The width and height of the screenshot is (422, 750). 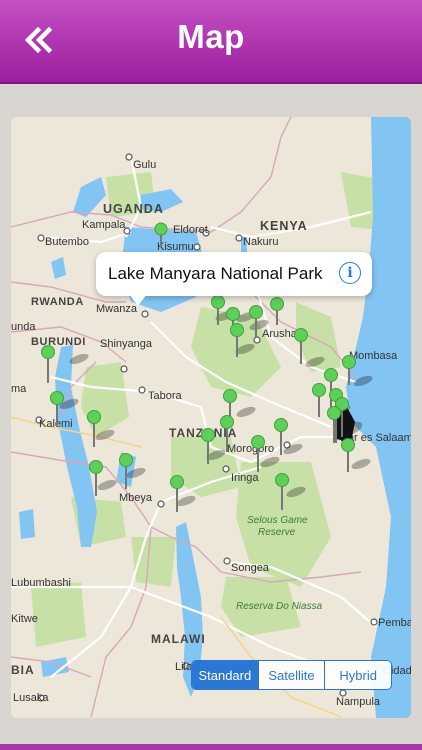 I want to click on country-label: RWANDA, so click(x=57, y=302).